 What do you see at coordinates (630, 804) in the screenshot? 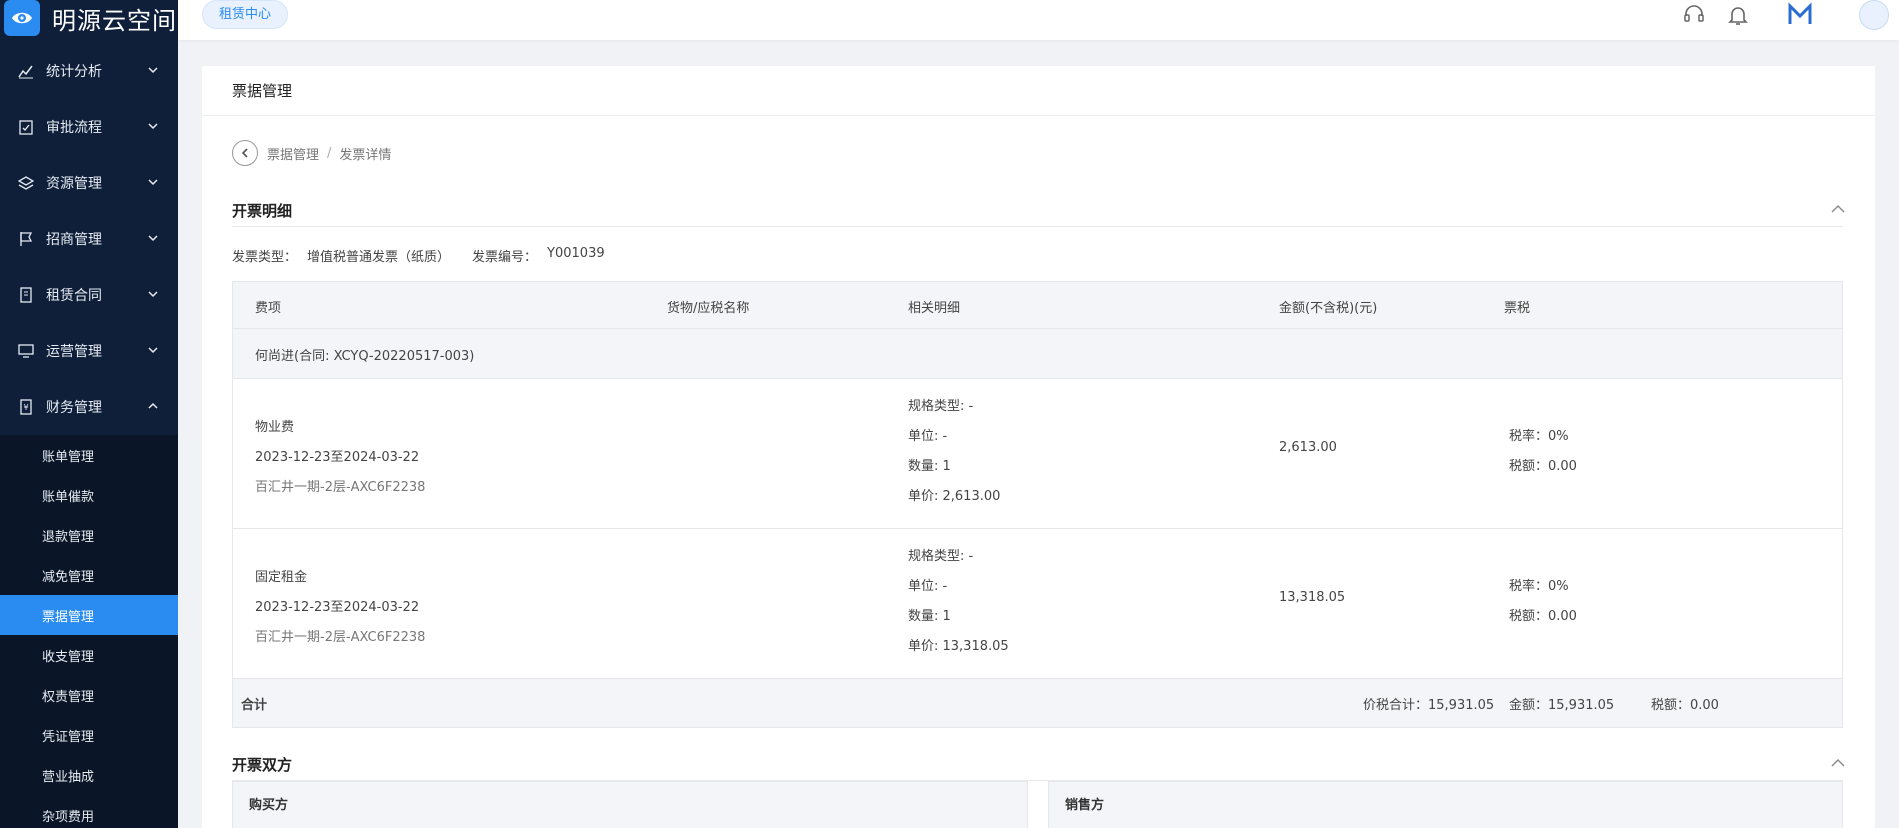
I see `buyer-header: 购买方` at bounding box center [630, 804].